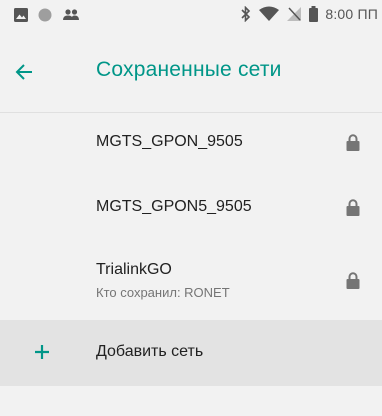 The image size is (382, 416). What do you see at coordinates (169, 141) in the screenshot?
I see `network-ssid: MGTS_GPON_9505` at bounding box center [169, 141].